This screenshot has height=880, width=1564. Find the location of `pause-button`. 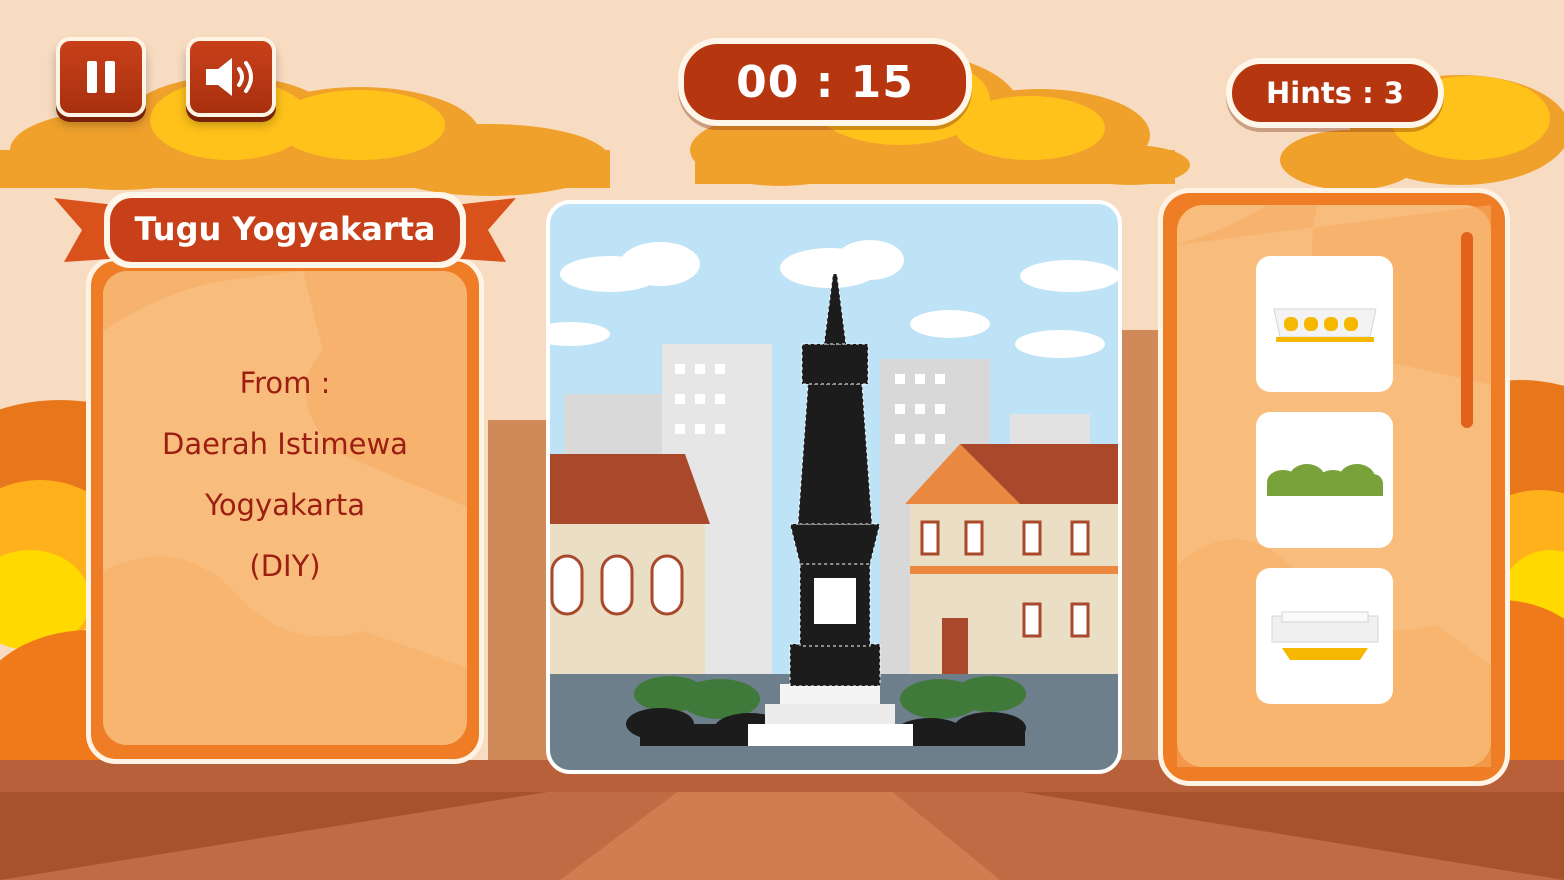

pause-button is located at coordinates (101, 77).